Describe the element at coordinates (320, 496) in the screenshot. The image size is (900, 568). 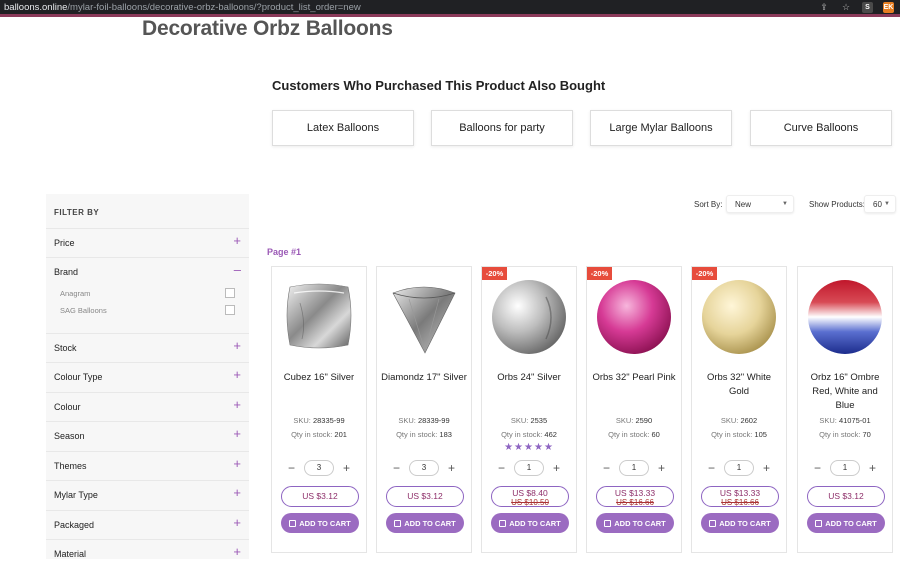
I see `product-price: US $3.12` at that location.